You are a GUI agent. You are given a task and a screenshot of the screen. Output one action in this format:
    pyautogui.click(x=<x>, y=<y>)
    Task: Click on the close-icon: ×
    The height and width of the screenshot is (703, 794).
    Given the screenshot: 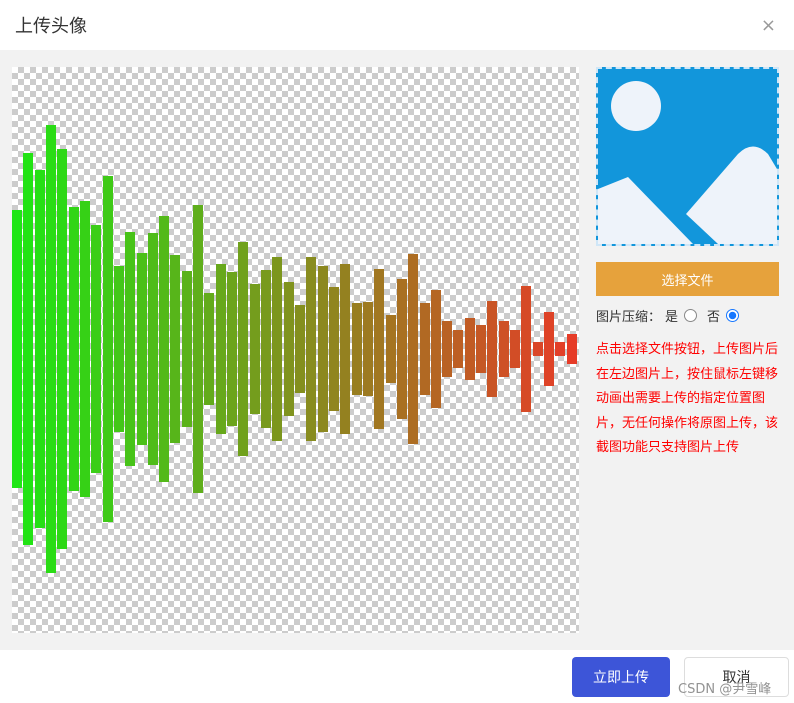 What is the action you would take?
    pyautogui.click(x=768, y=25)
    